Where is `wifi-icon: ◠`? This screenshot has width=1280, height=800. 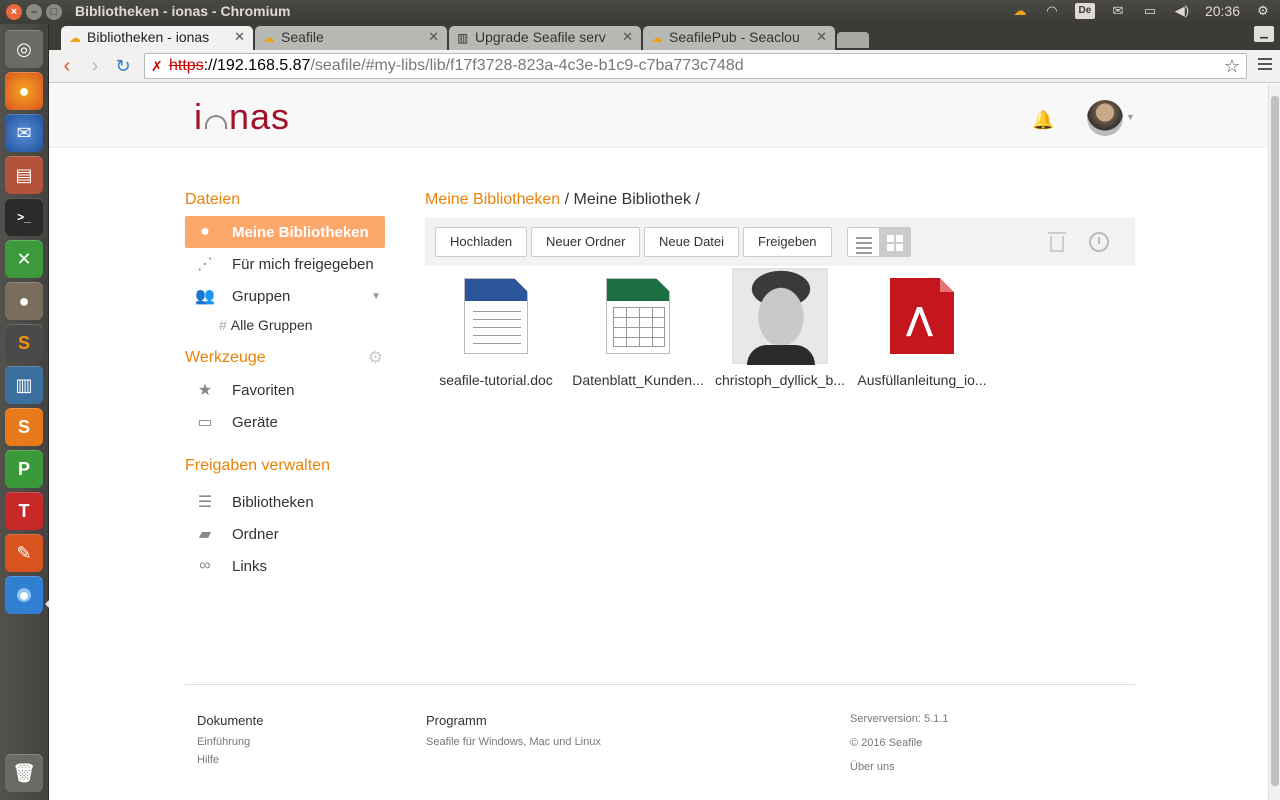 wifi-icon: ◠ is located at coordinates (1052, 11).